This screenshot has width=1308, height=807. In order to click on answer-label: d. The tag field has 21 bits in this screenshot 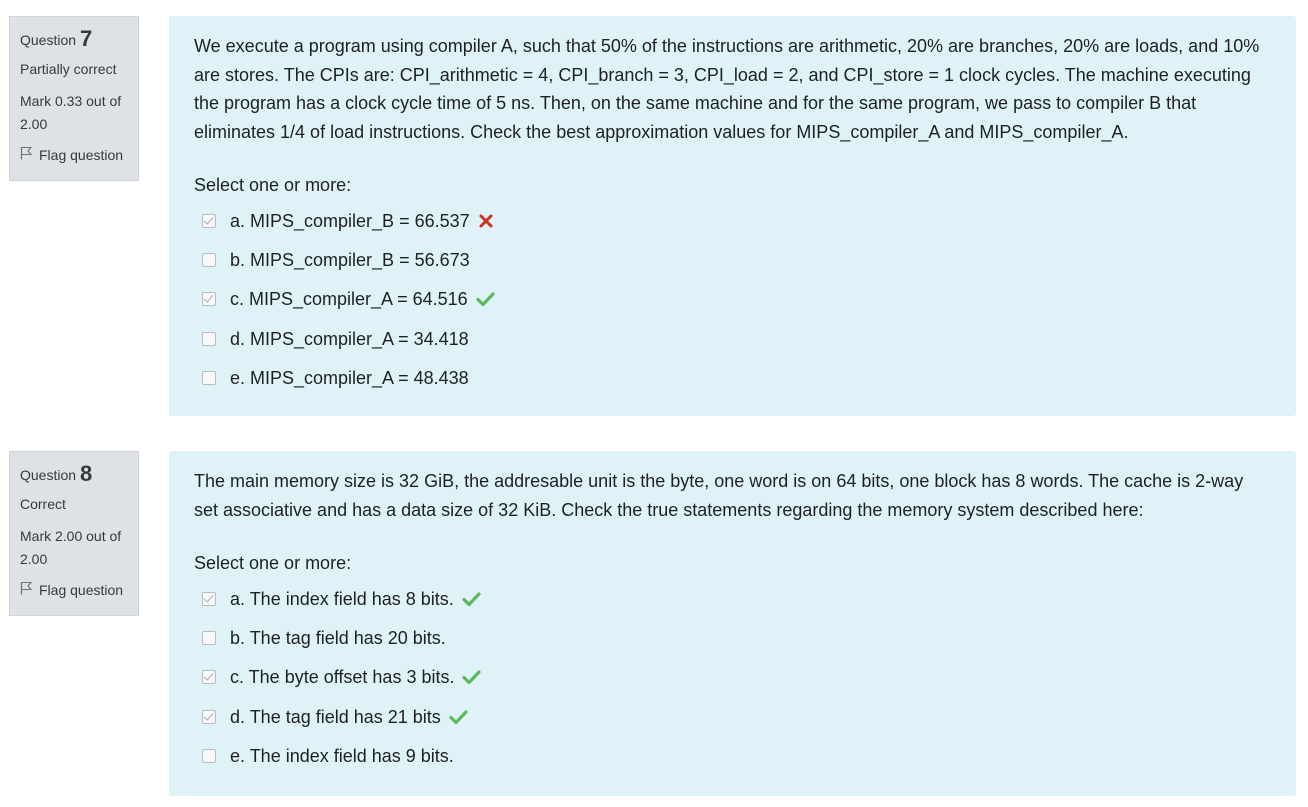, I will do `click(335, 716)`.